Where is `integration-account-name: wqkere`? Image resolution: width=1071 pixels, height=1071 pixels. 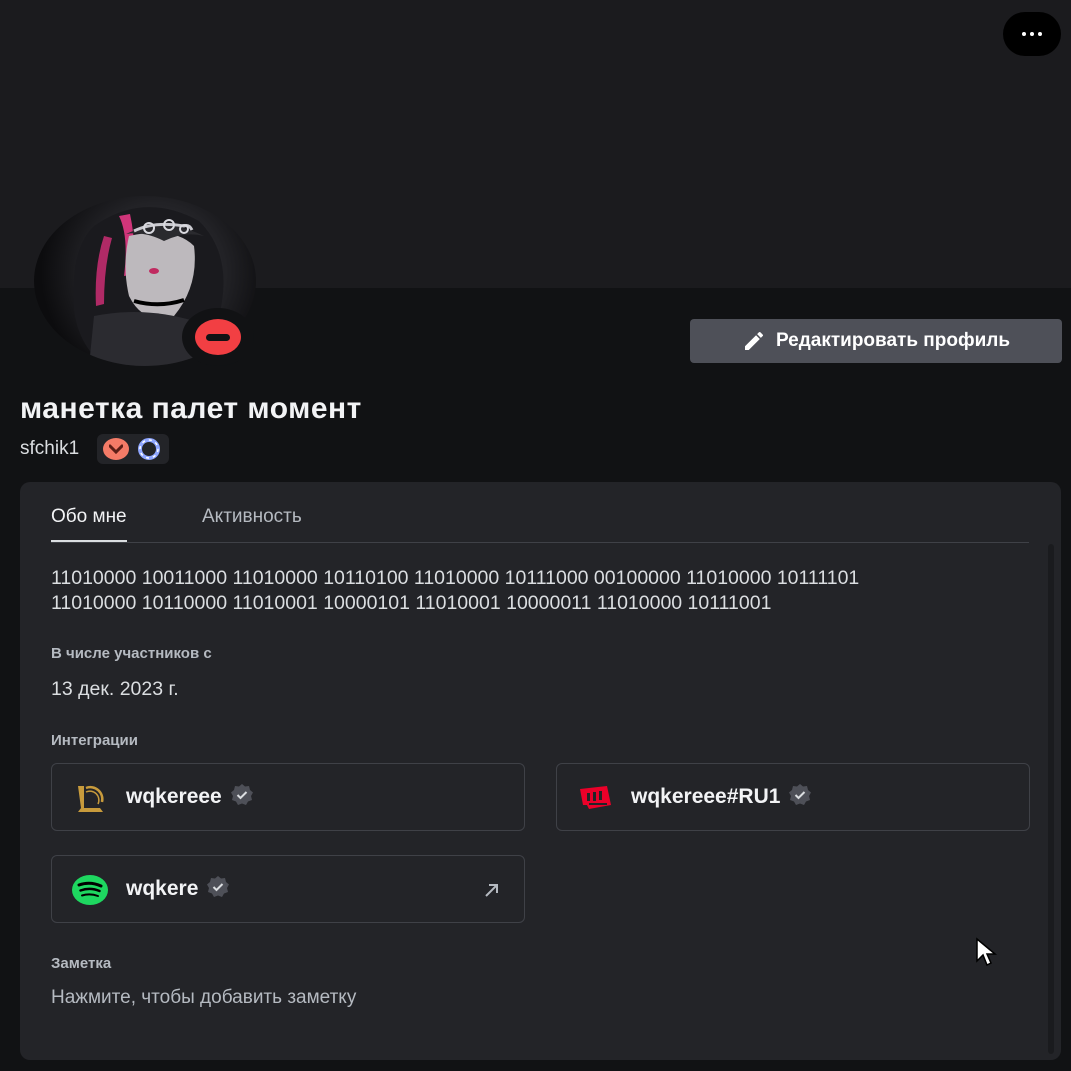
integration-account-name: wqkere is located at coordinates (178, 888).